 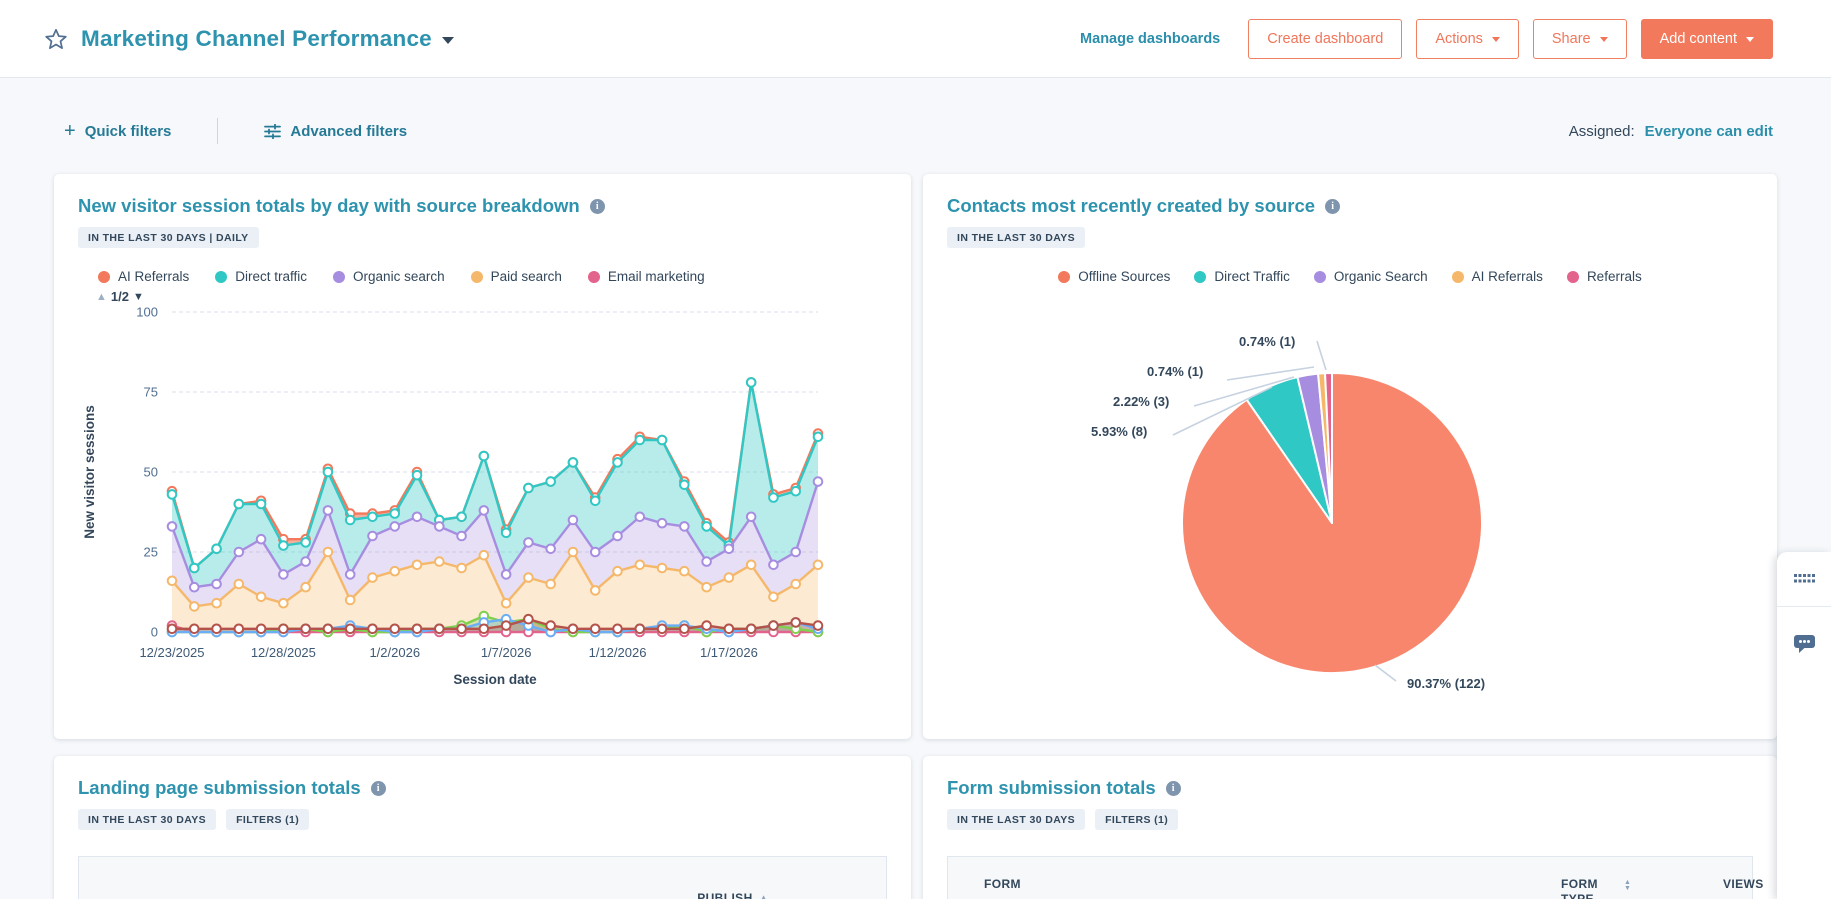 I want to click on svg-text: 100, so click(x=147, y=312).